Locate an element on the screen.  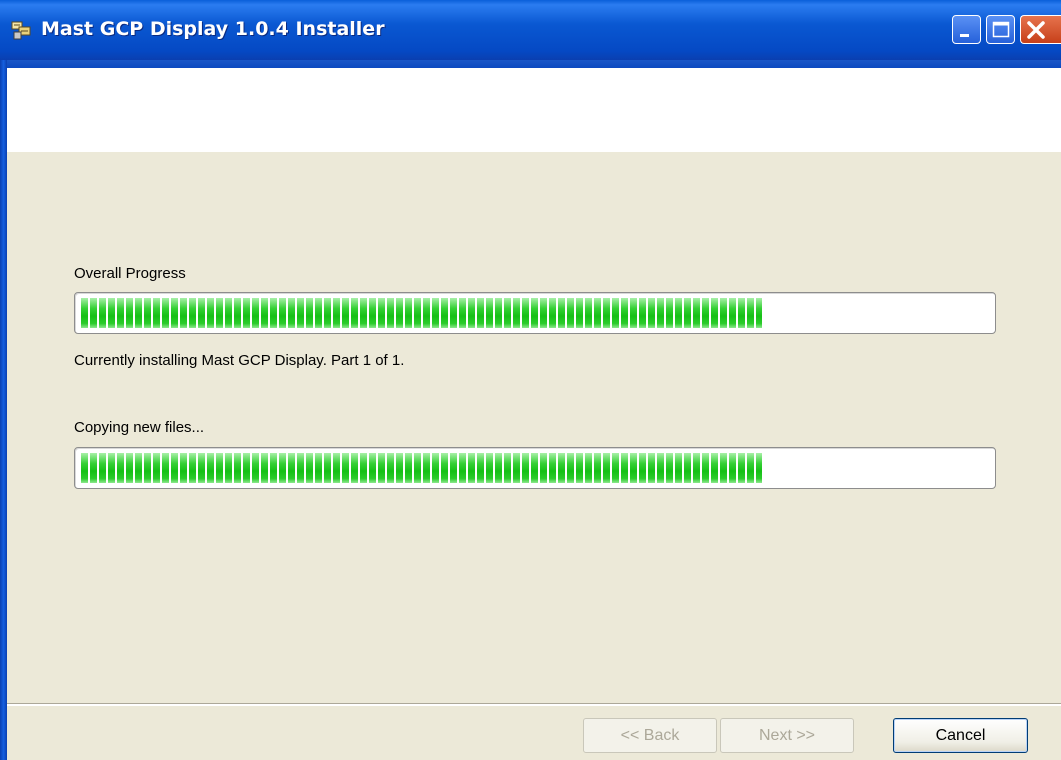
cancel-button: Cancel is located at coordinates (960, 735).